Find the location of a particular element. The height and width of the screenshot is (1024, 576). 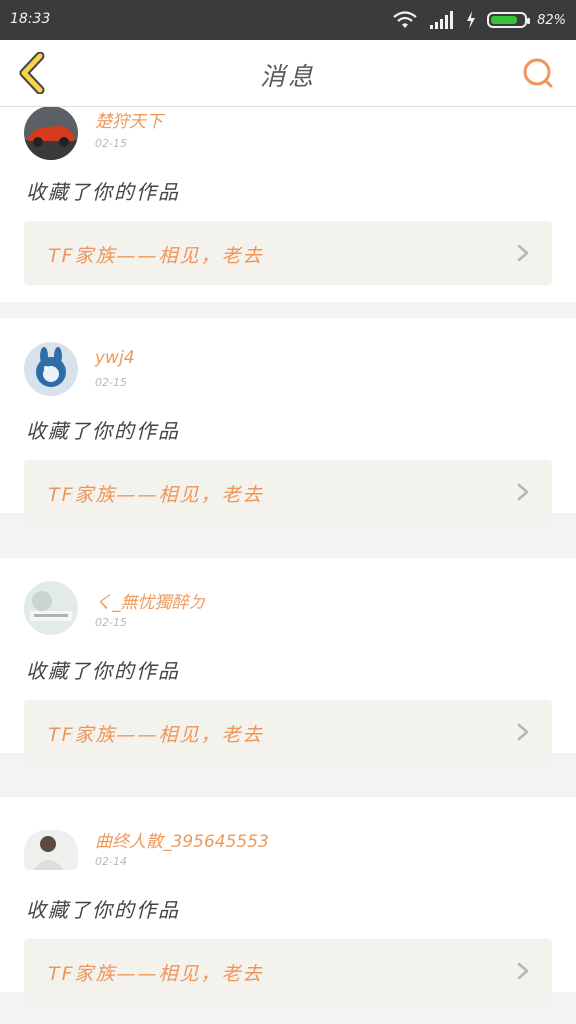

blue-rabbit-avatar is located at coordinates (51, 369).